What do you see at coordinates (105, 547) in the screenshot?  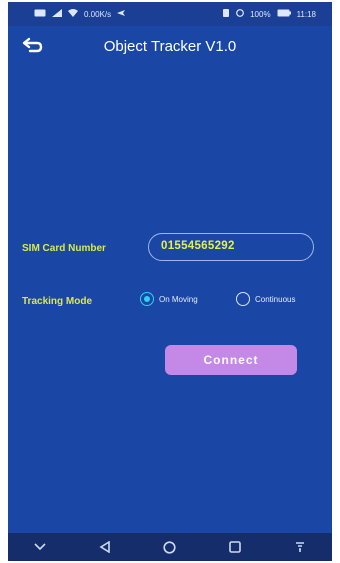 I see `back-triangle-icon` at bounding box center [105, 547].